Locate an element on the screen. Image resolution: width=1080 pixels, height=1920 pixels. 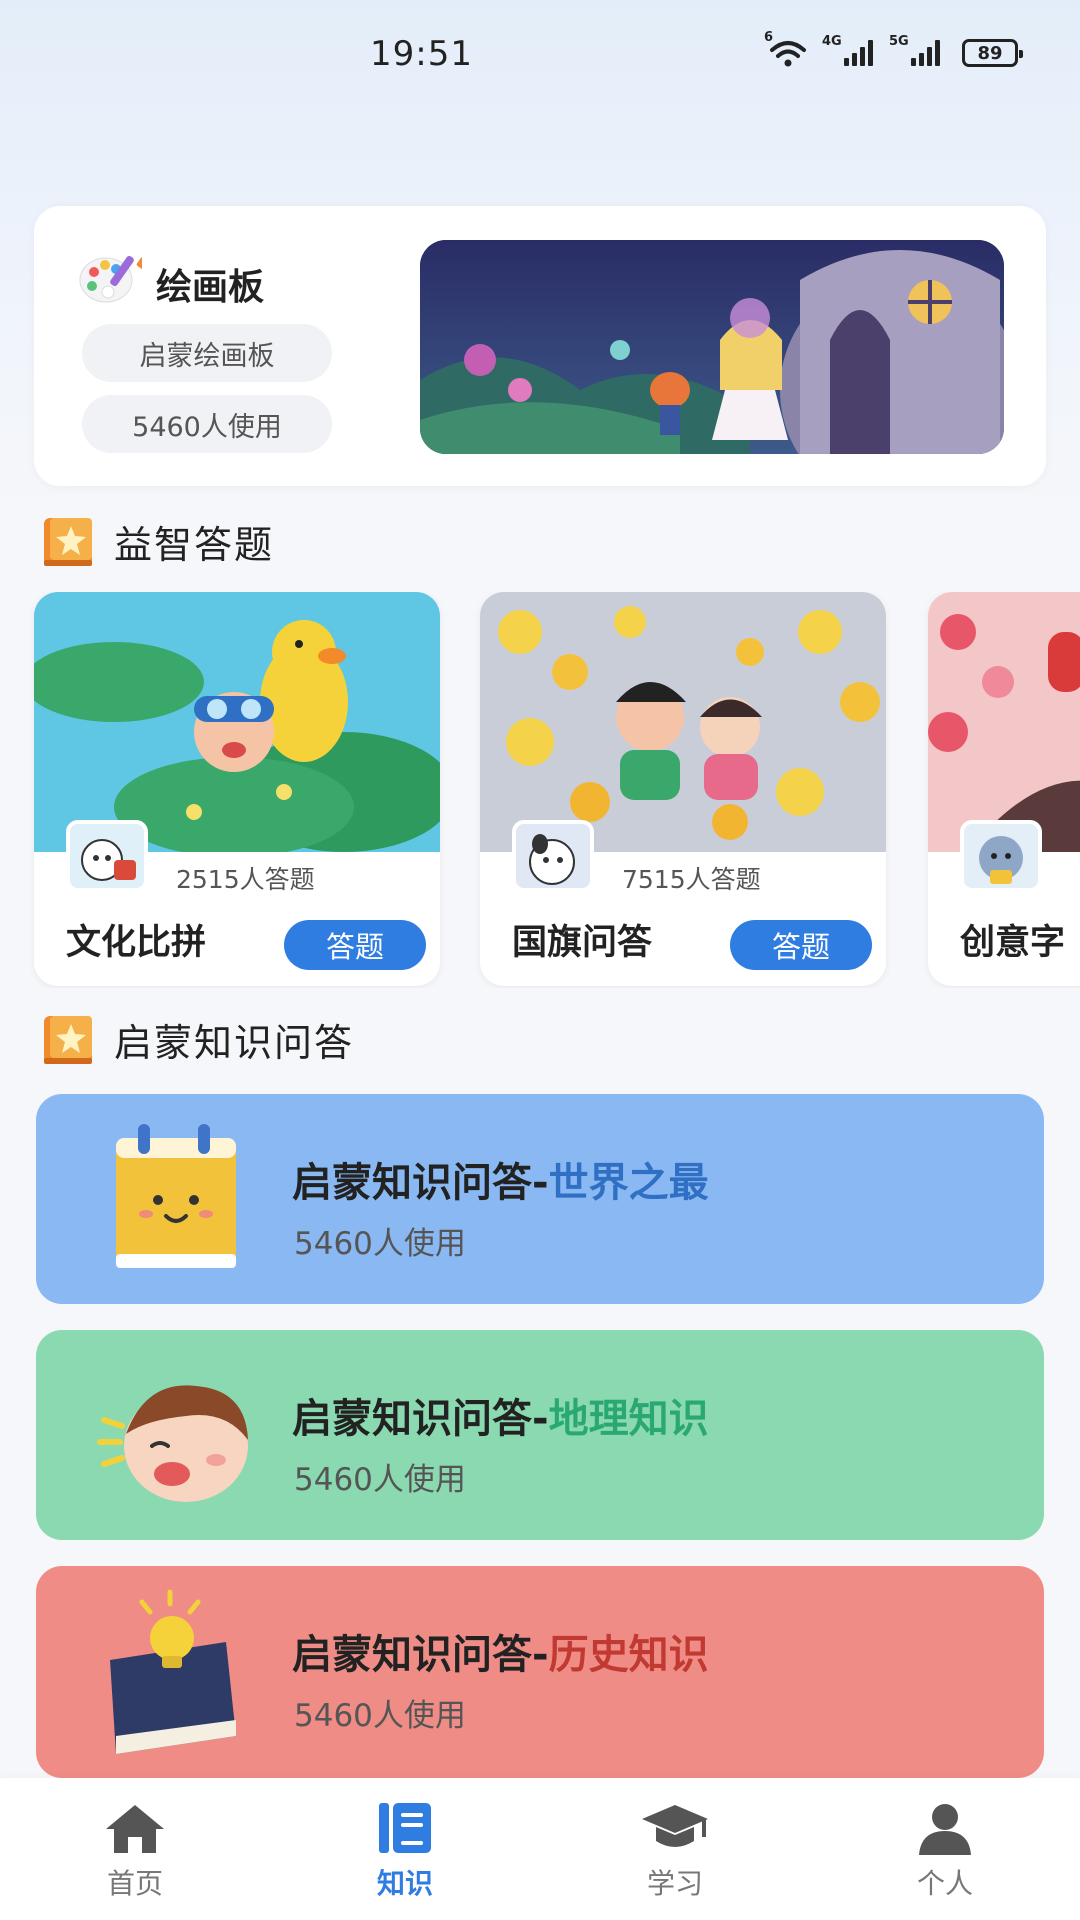
person-icon is located at coordinates (945, 1828).